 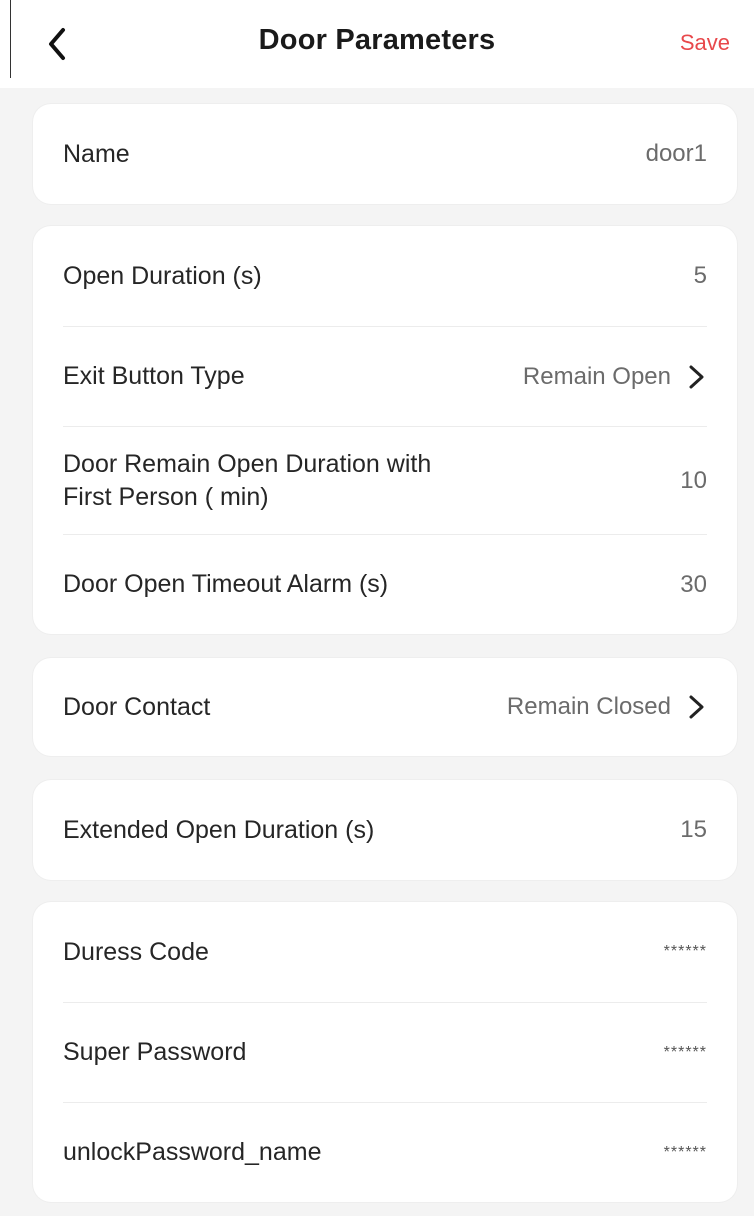 I want to click on name-card: Name door1, so click(x=385, y=154).